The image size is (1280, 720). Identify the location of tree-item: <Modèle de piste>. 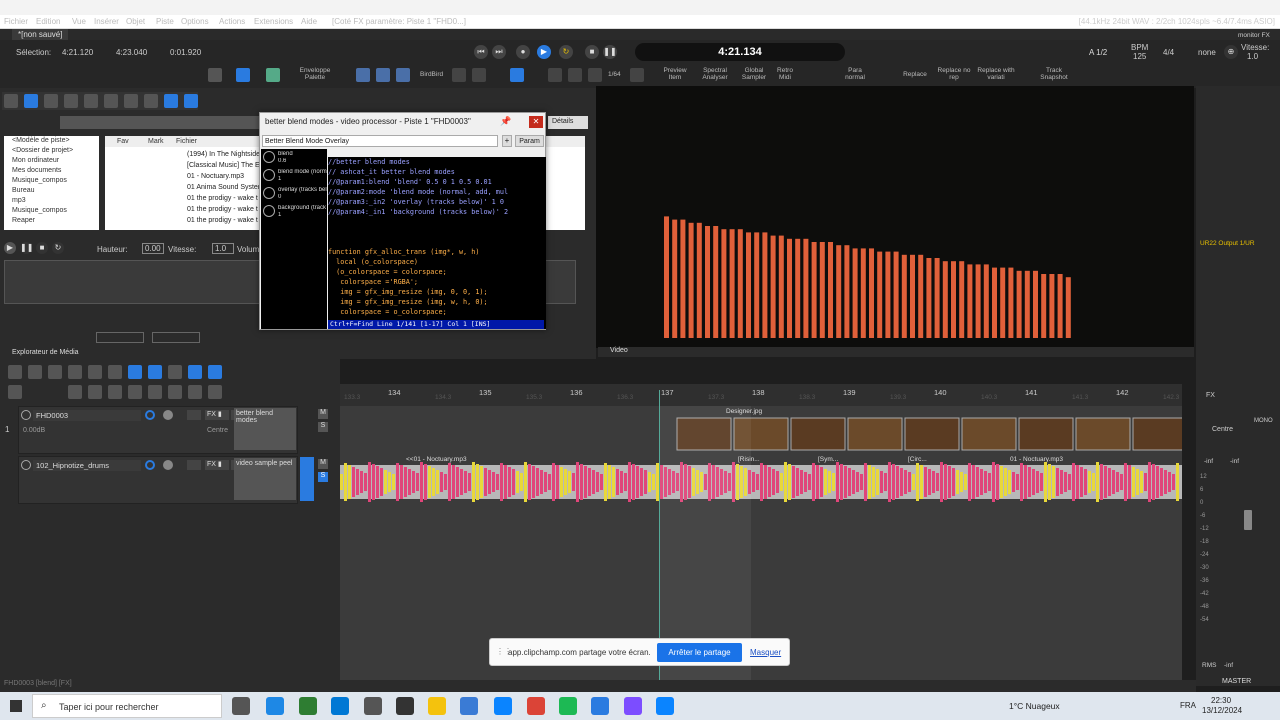
(51, 141).